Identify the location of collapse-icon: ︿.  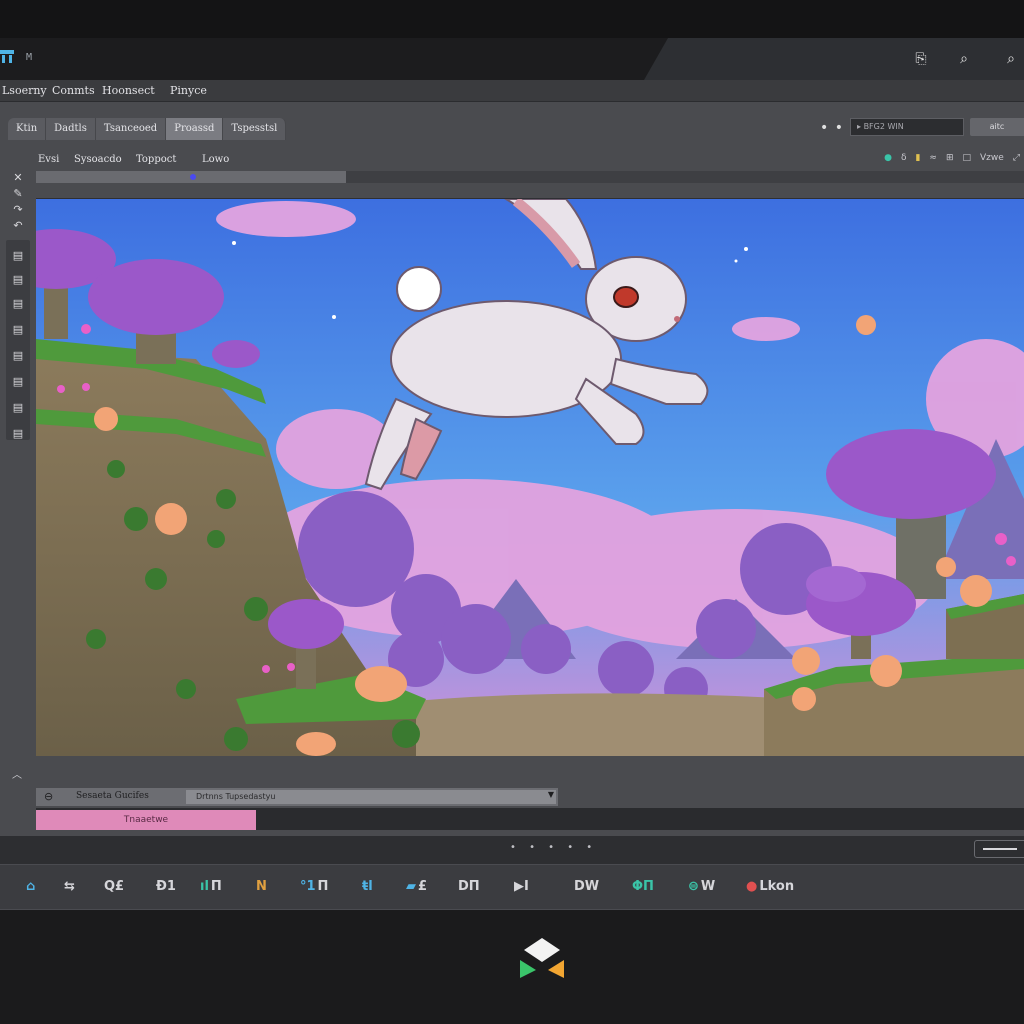
(17, 773).